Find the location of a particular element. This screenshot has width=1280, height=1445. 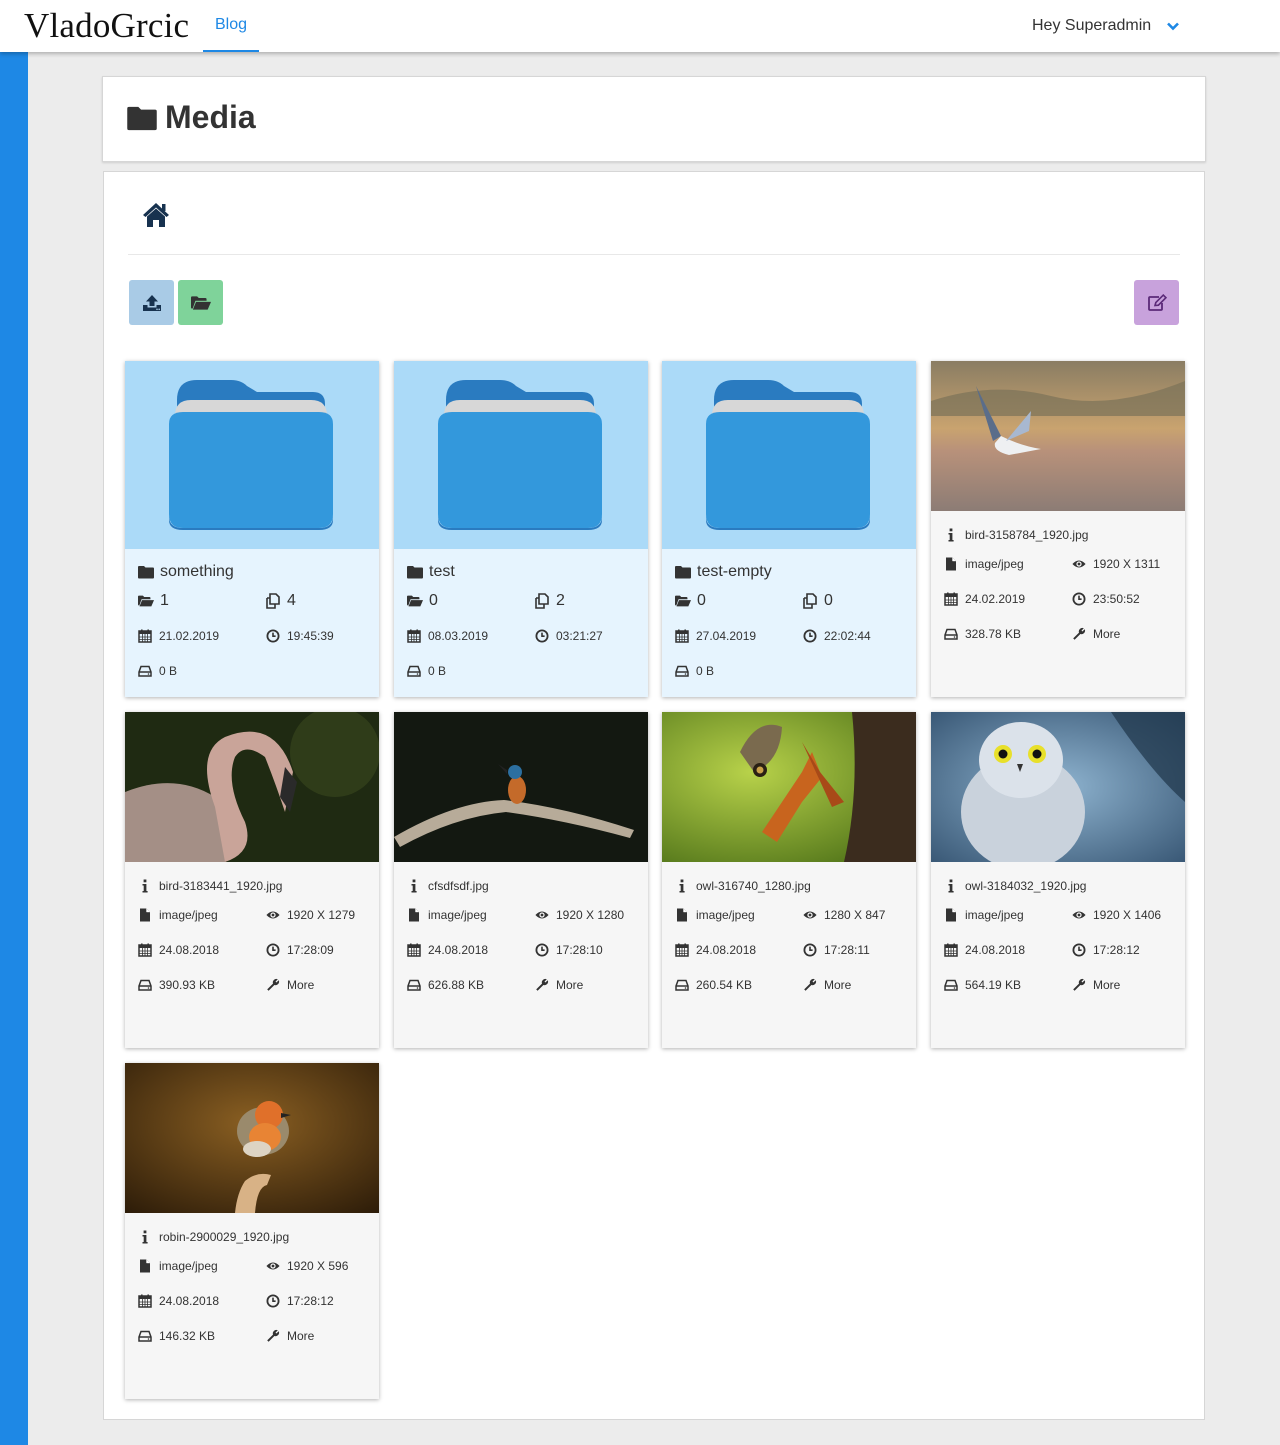

folder-date: 27.04.2019 is located at coordinates (715, 636).